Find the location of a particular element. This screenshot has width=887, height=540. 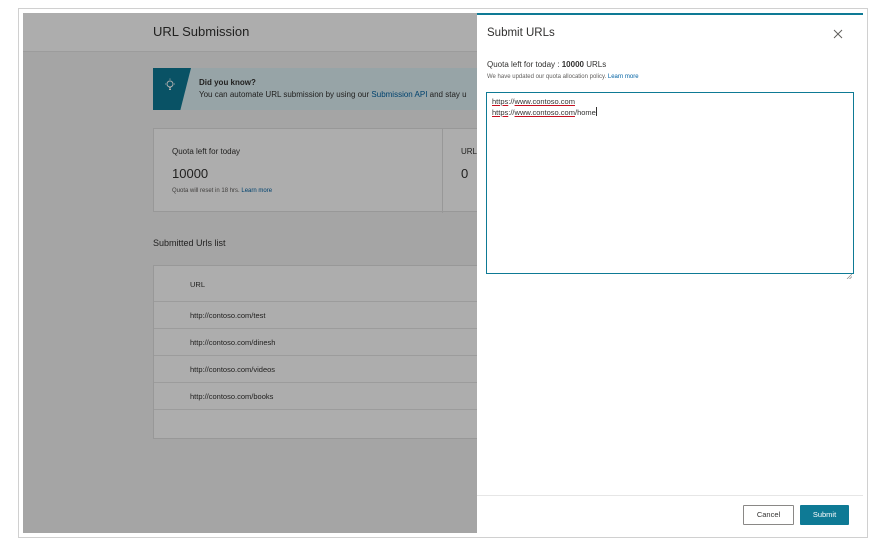

close-icon is located at coordinates (838, 34).